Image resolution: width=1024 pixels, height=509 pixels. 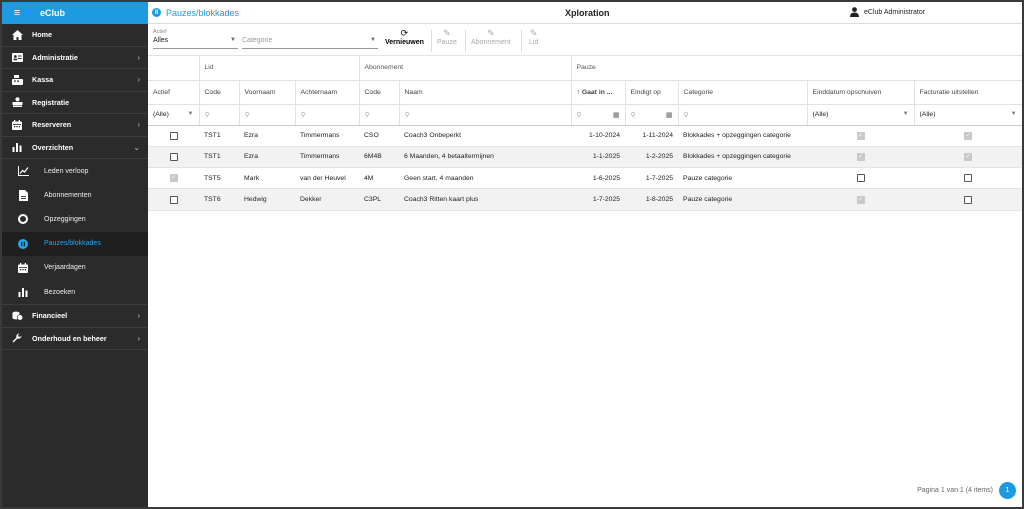 I want to click on search-icon: ⚲, so click(x=207, y=115).